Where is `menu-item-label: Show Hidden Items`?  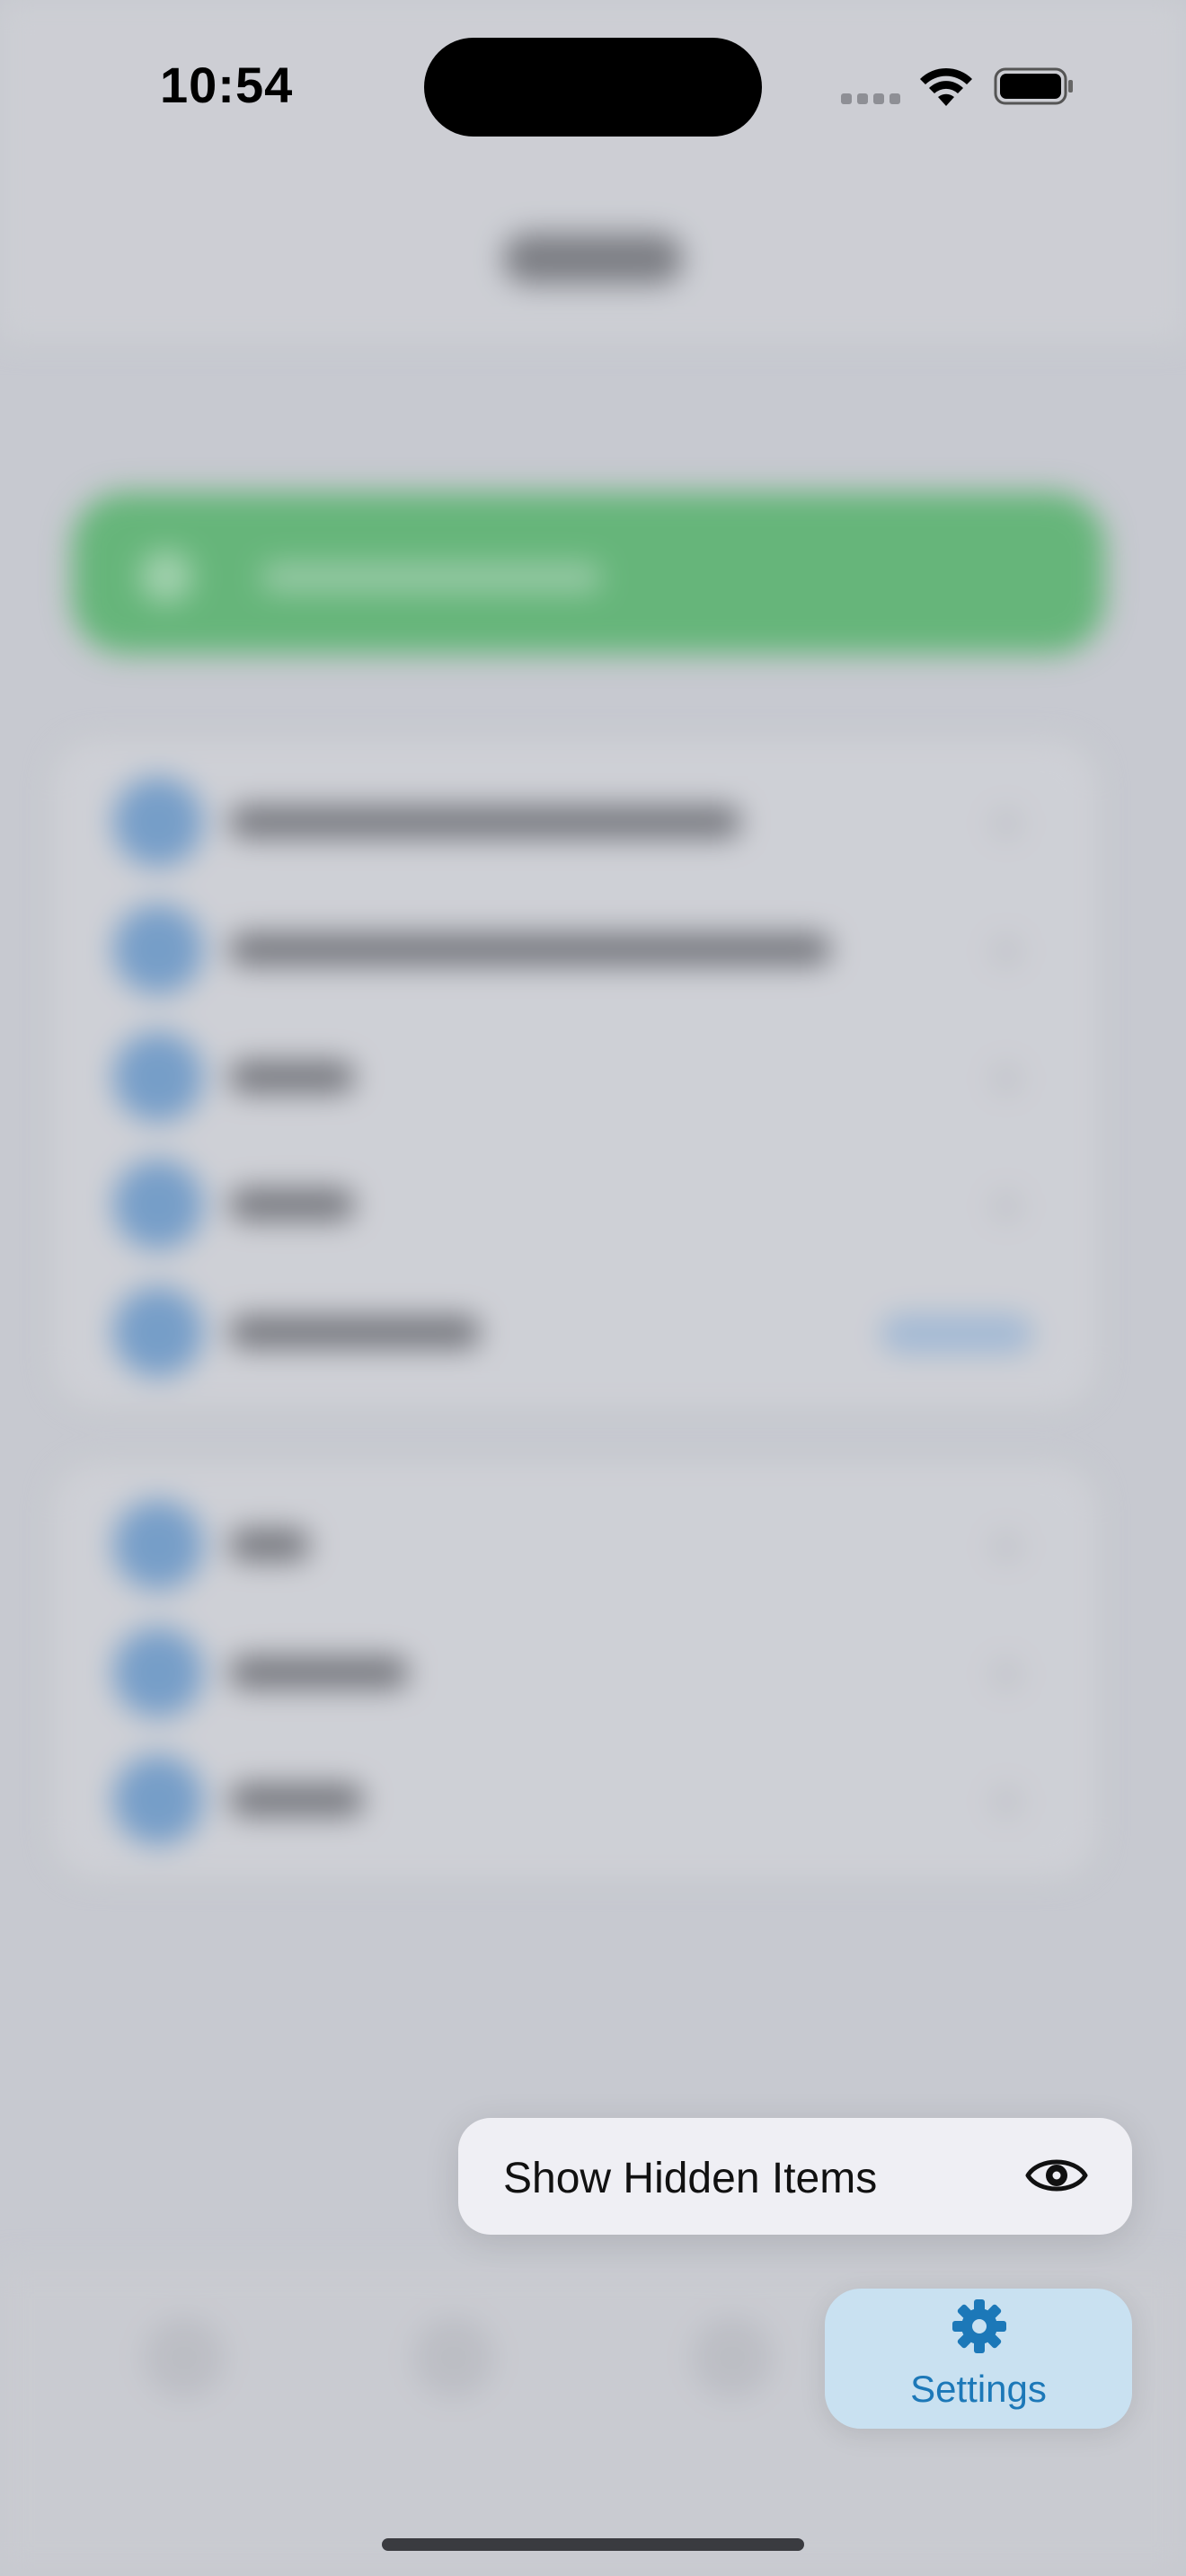 menu-item-label: Show Hidden Items is located at coordinates (690, 2178).